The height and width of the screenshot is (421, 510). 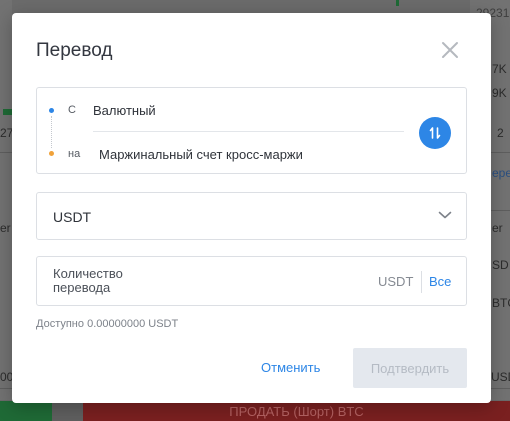 What do you see at coordinates (440, 281) in the screenshot?
I see `max-amount-button: Все` at bounding box center [440, 281].